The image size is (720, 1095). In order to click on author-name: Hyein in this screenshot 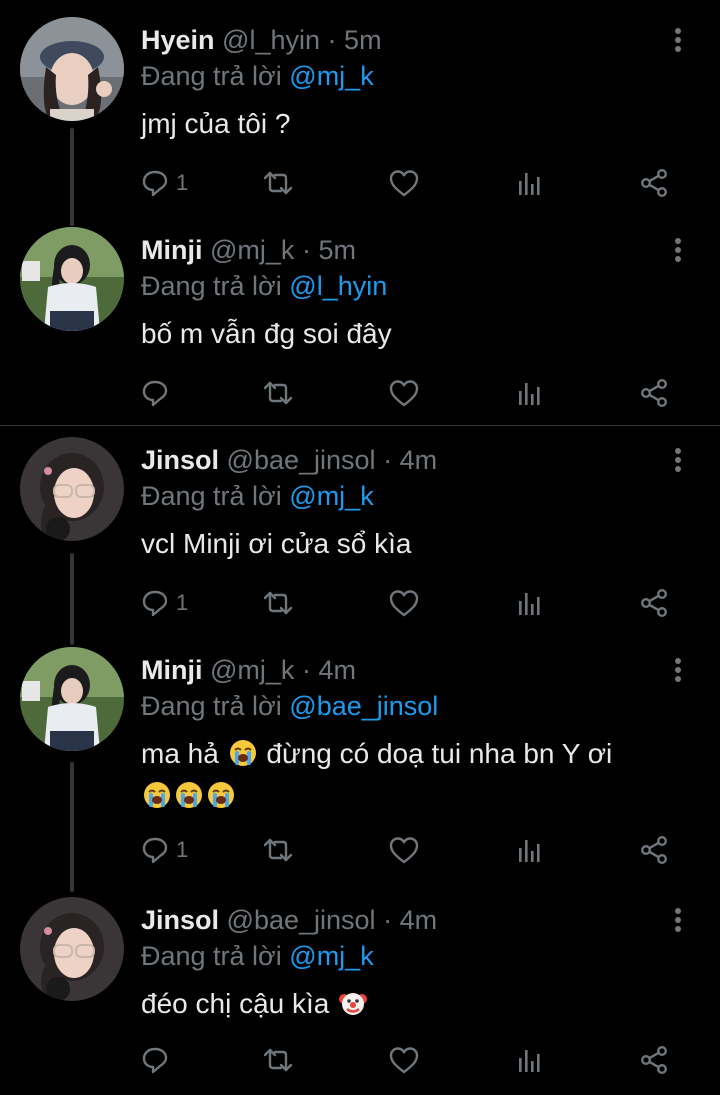, I will do `click(178, 40)`.